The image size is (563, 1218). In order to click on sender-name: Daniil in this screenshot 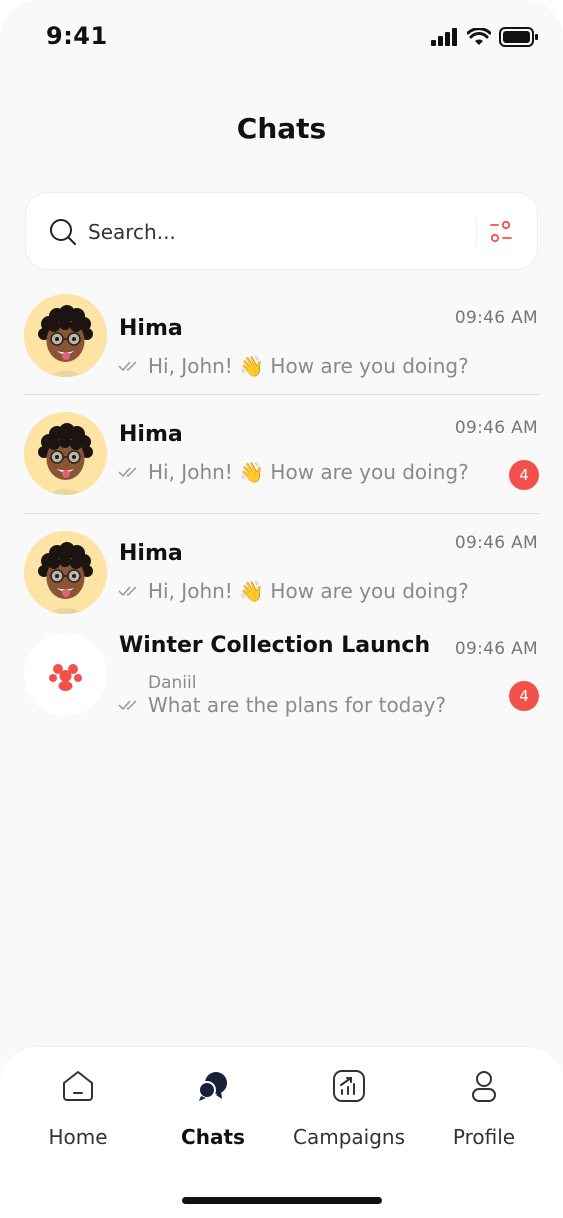, I will do `click(172, 683)`.